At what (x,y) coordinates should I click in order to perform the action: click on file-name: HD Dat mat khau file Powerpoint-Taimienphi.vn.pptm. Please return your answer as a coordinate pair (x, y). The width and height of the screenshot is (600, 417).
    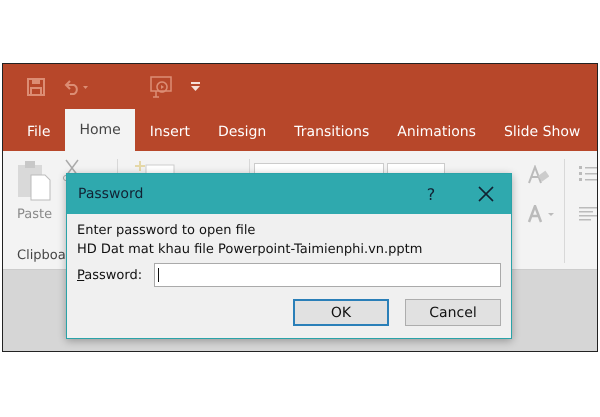
    Looking at the image, I should click on (250, 249).